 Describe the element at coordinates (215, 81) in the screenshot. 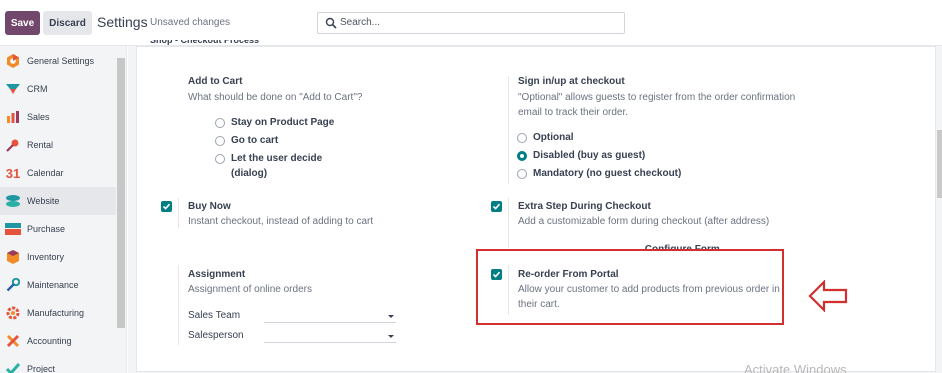

I see `add-to-cart-label: Add to Cart` at that location.